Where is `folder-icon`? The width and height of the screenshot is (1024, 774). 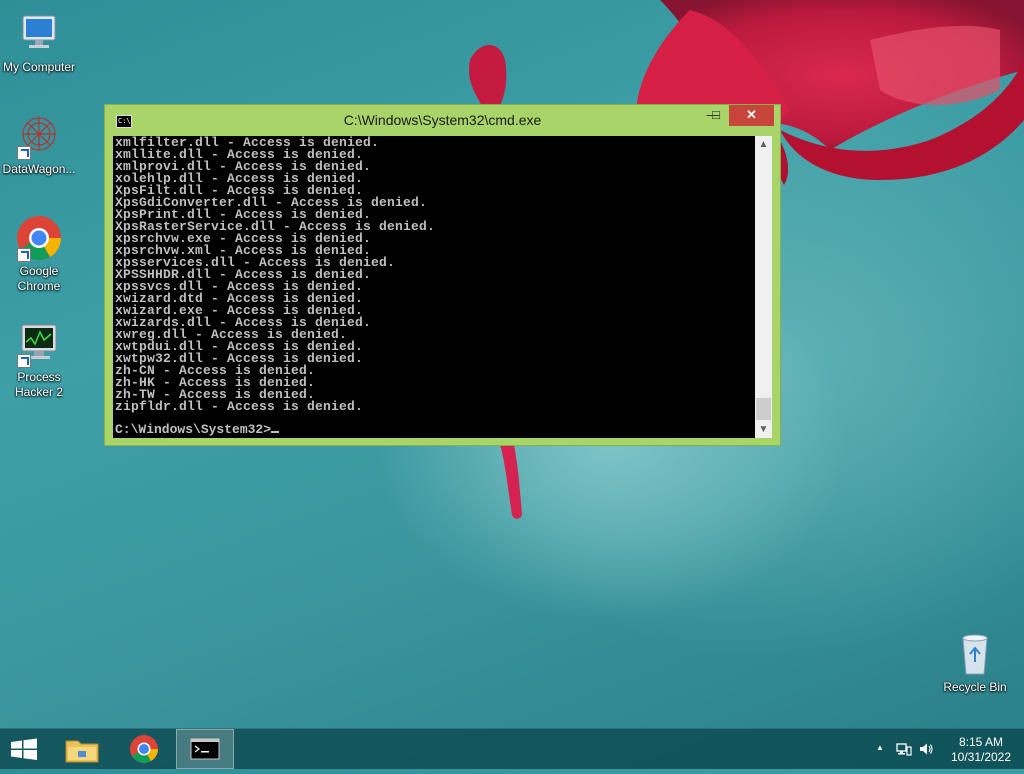
folder-icon is located at coordinates (82, 751).